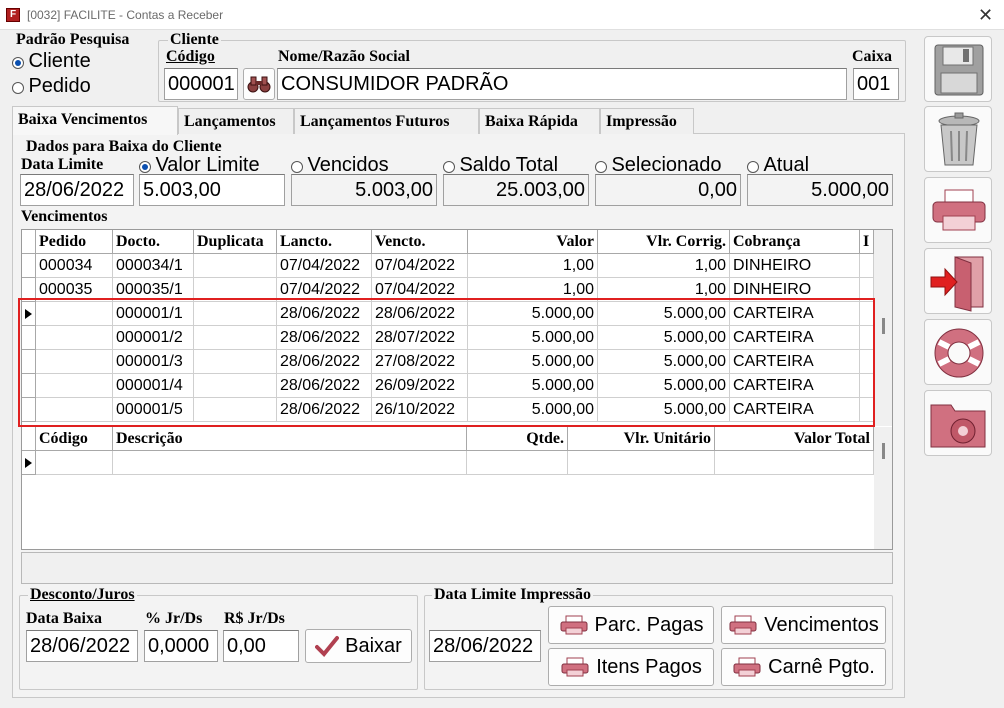 This screenshot has height=708, width=1004. Describe the element at coordinates (601, 166) in the screenshot. I see `radio-selecionado-indicator` at that location.